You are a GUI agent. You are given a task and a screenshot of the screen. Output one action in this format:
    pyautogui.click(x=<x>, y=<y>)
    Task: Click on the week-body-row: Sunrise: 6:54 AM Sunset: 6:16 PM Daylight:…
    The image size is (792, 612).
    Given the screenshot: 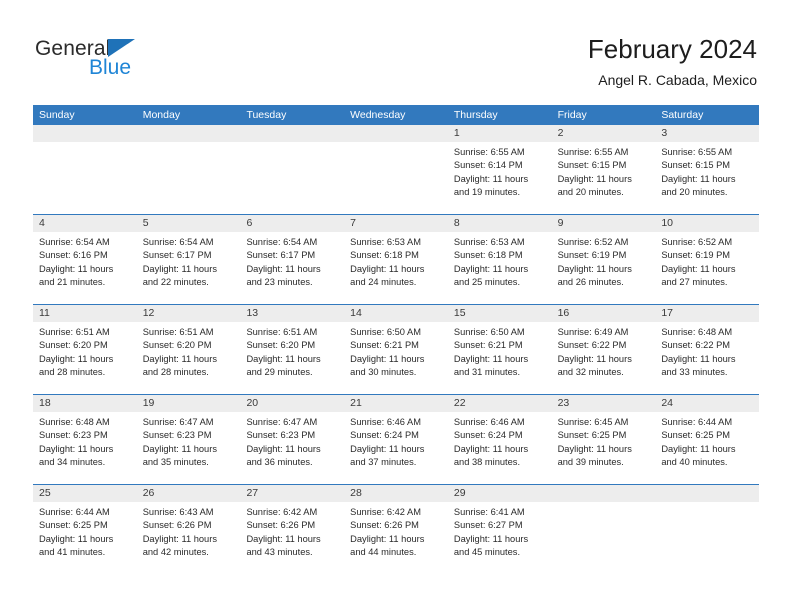 What is the action you would take?
    pyautogui.click(x=396, y=268)
    